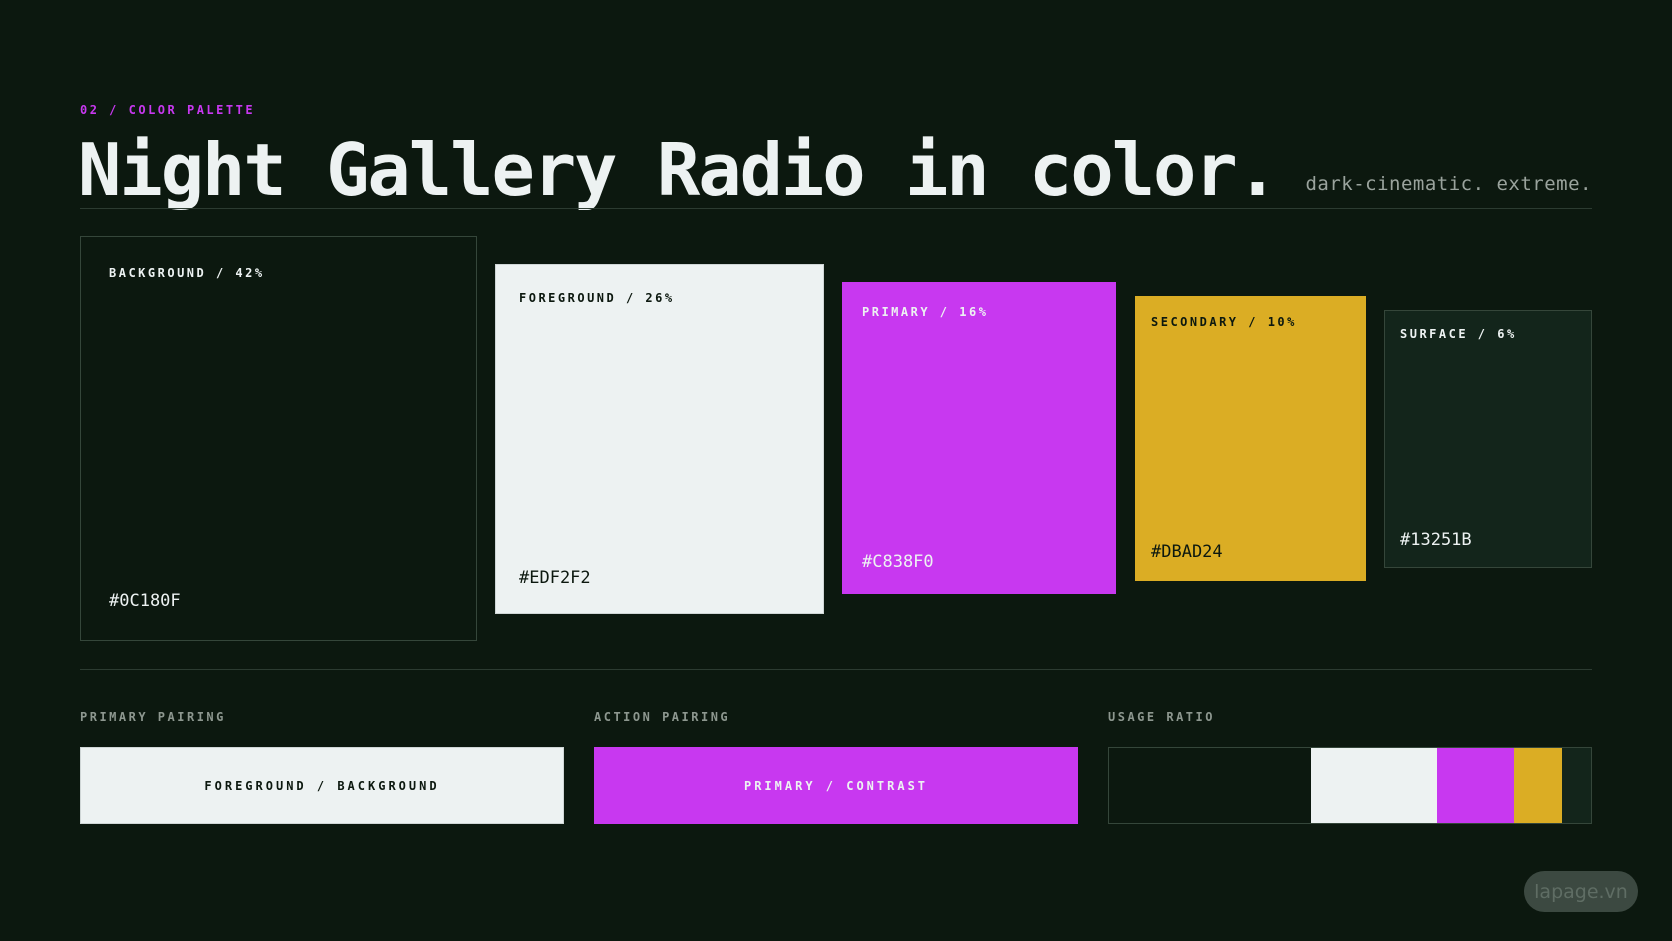  Describe the element at coordinates (1488, 439) in the screenshot. I see `swatch-surface: SURFACE / 6% #13251B` at that location.